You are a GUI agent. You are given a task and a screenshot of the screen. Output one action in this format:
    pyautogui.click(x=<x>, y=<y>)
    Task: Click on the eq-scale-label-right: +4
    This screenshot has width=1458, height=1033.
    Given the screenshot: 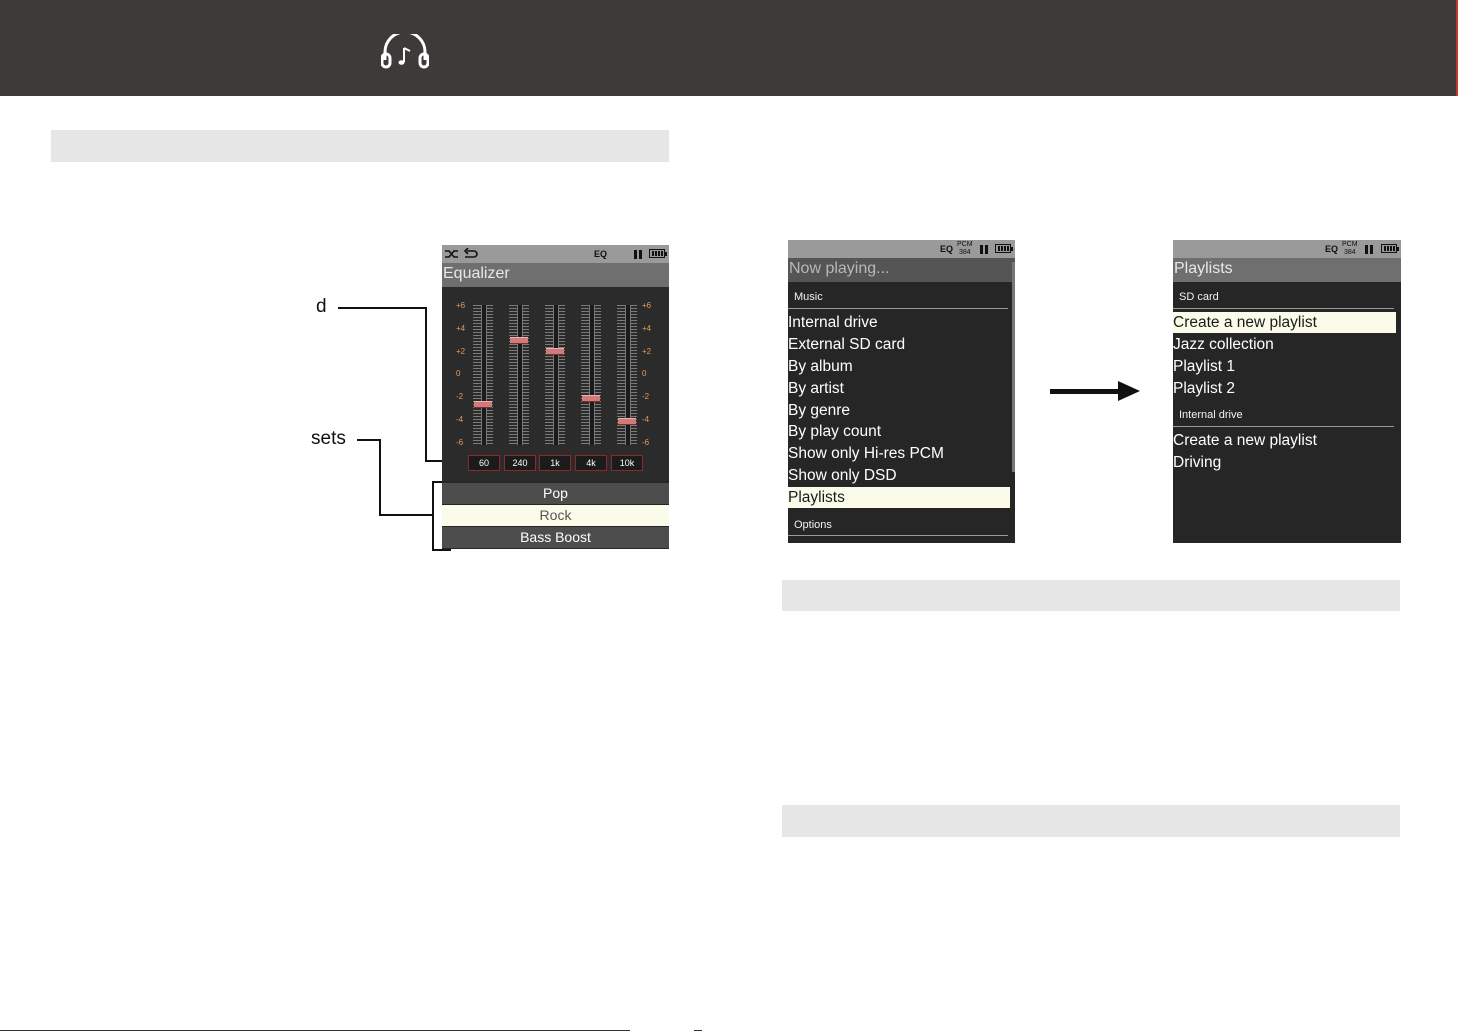 What is the action you would take?
    pyautogui.click(x=647, y=328)
    